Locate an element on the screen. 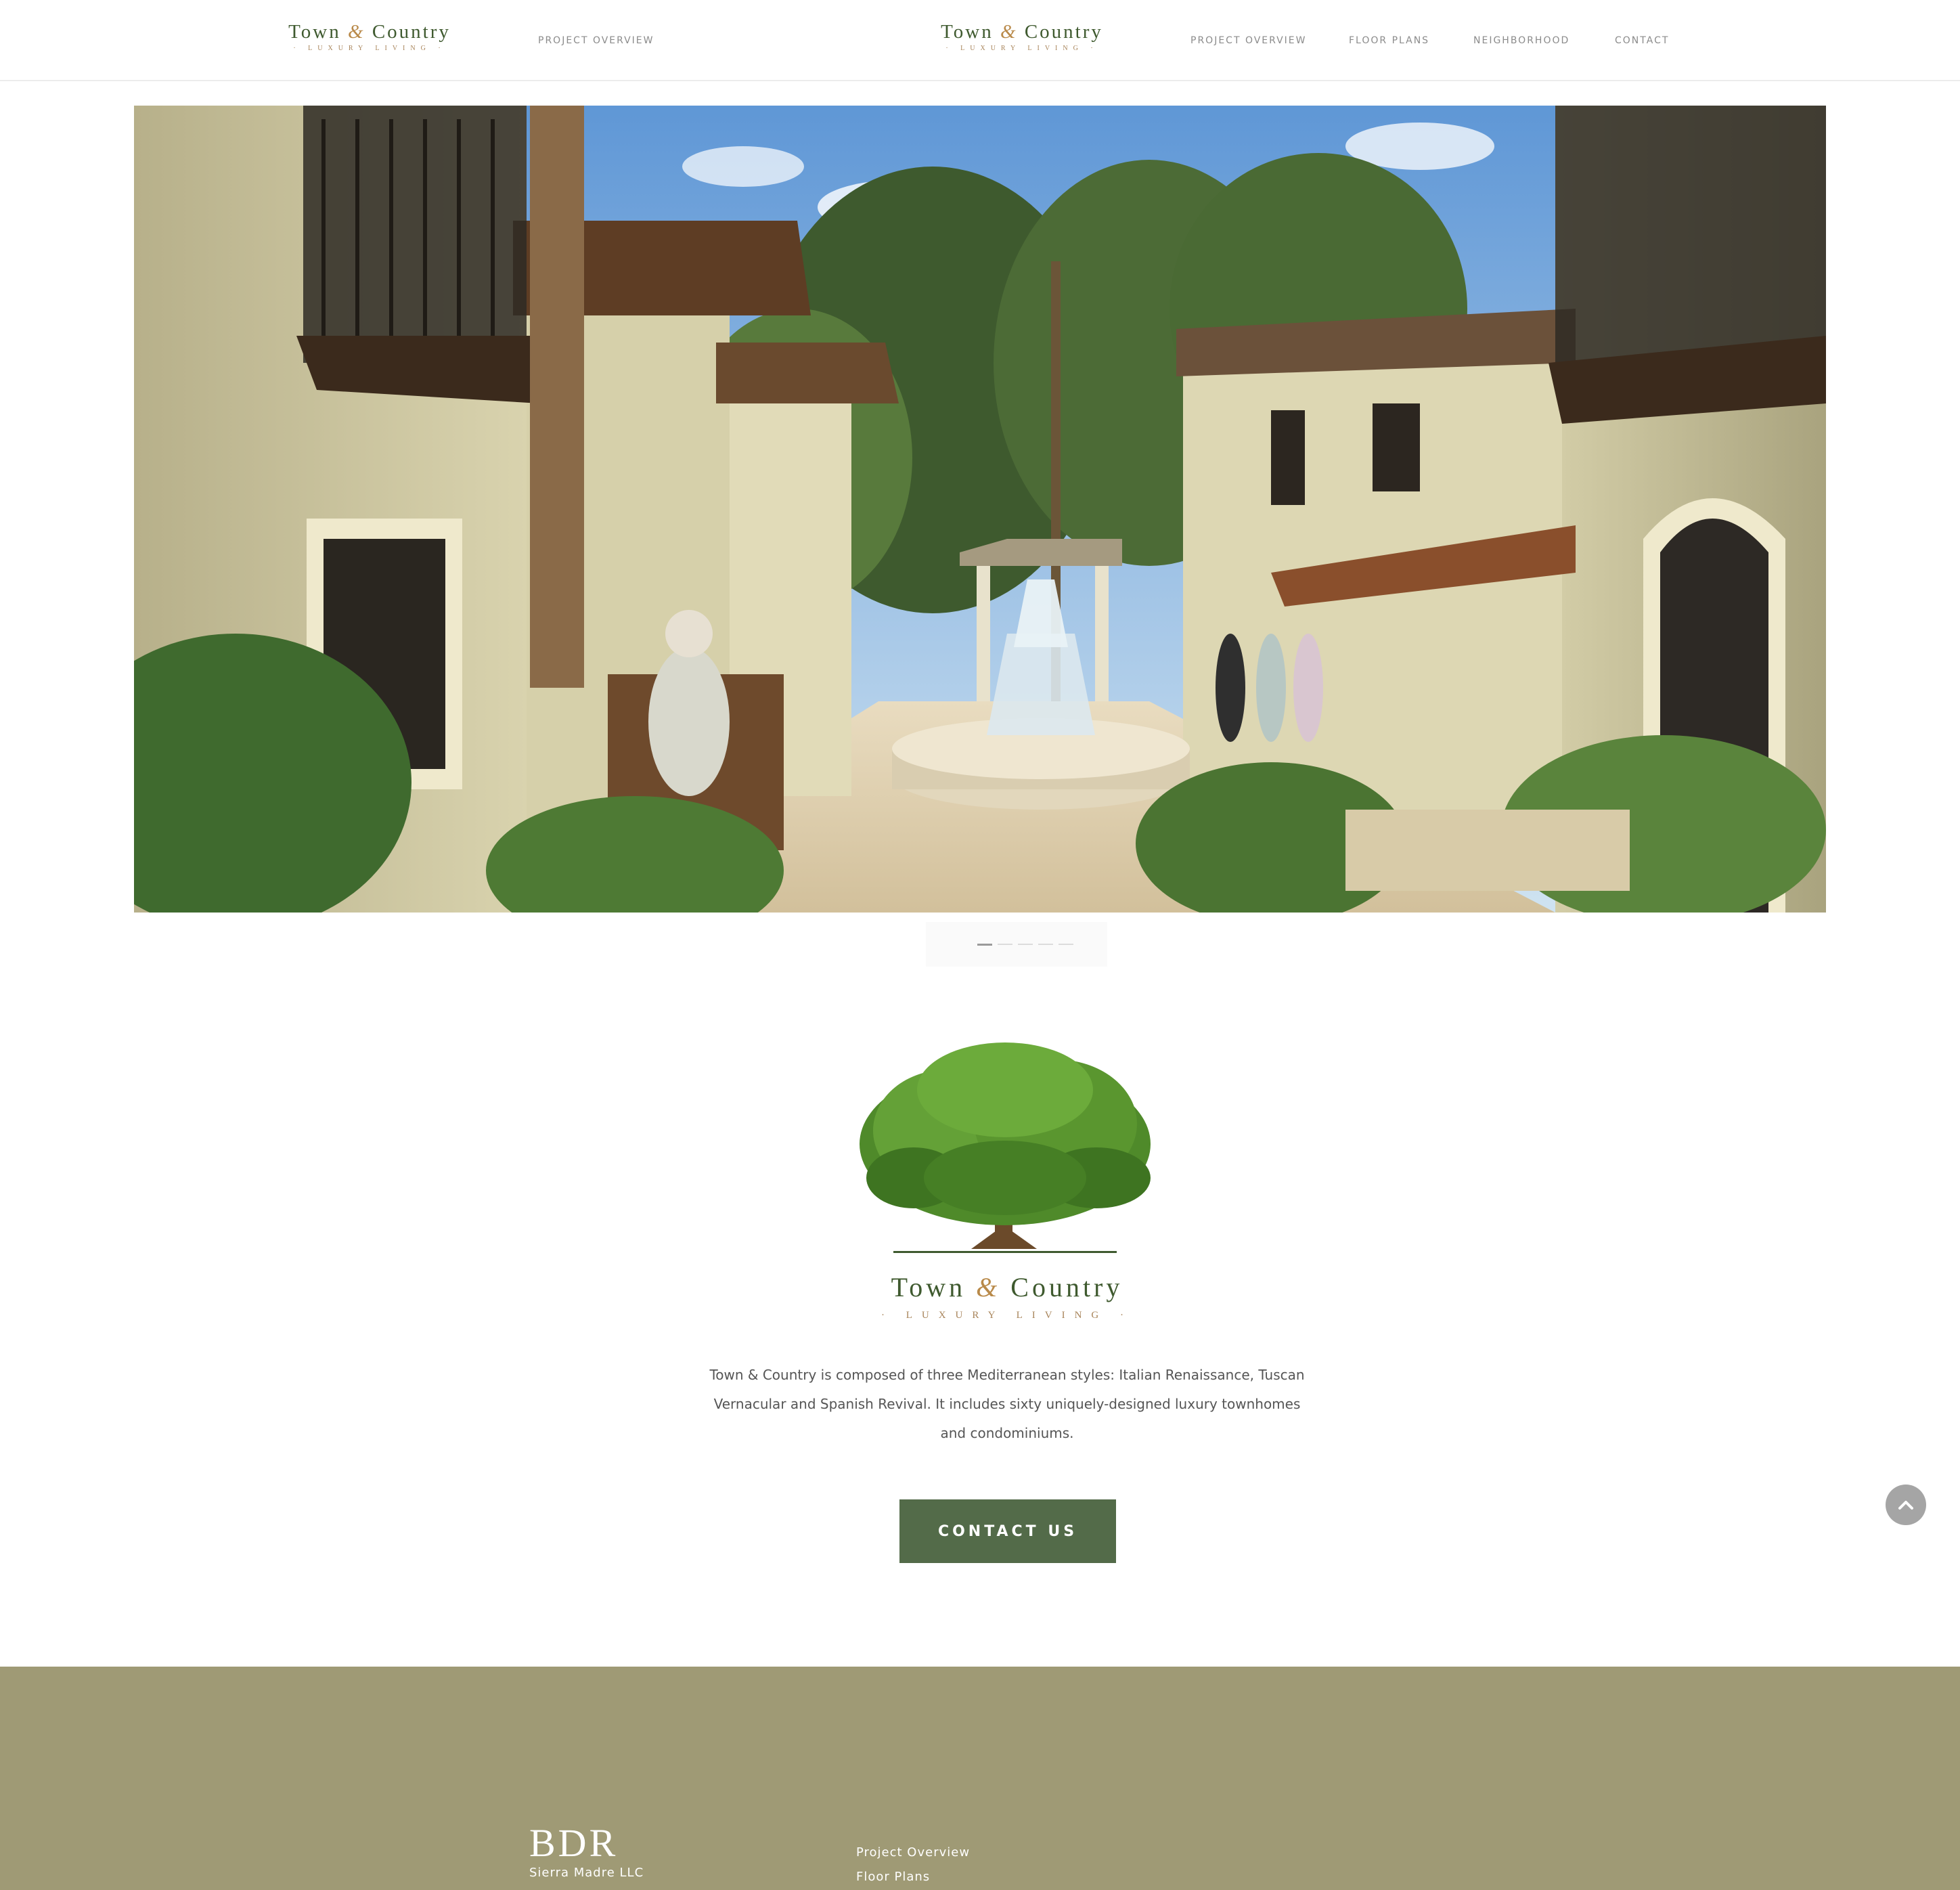  chevron-up-icon is located at coordinates (1905, 1505).